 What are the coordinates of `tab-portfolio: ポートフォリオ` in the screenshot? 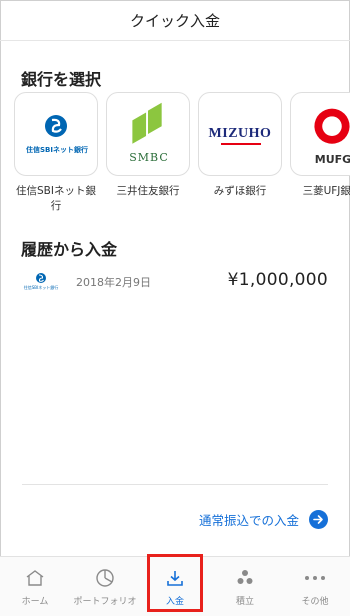 It's located at (105, 586).